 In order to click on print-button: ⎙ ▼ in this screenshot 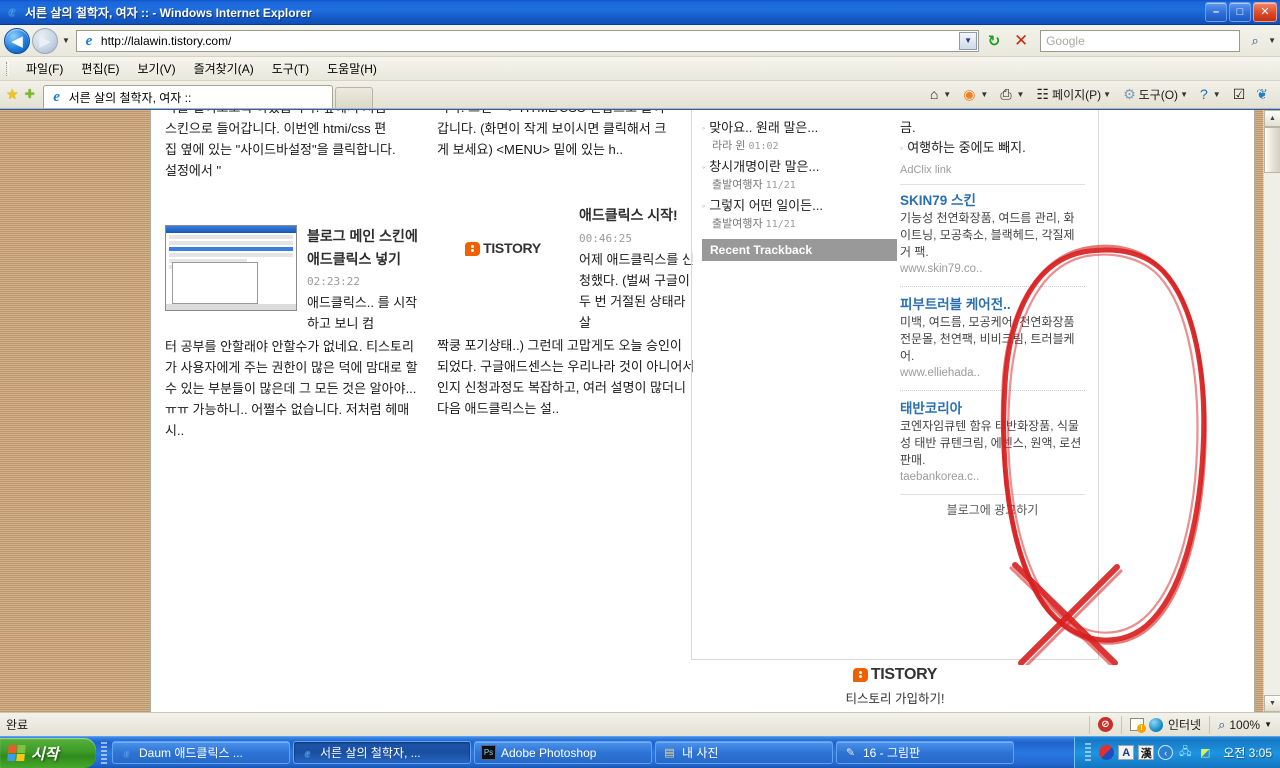, I will do `click(1014, 94)`.